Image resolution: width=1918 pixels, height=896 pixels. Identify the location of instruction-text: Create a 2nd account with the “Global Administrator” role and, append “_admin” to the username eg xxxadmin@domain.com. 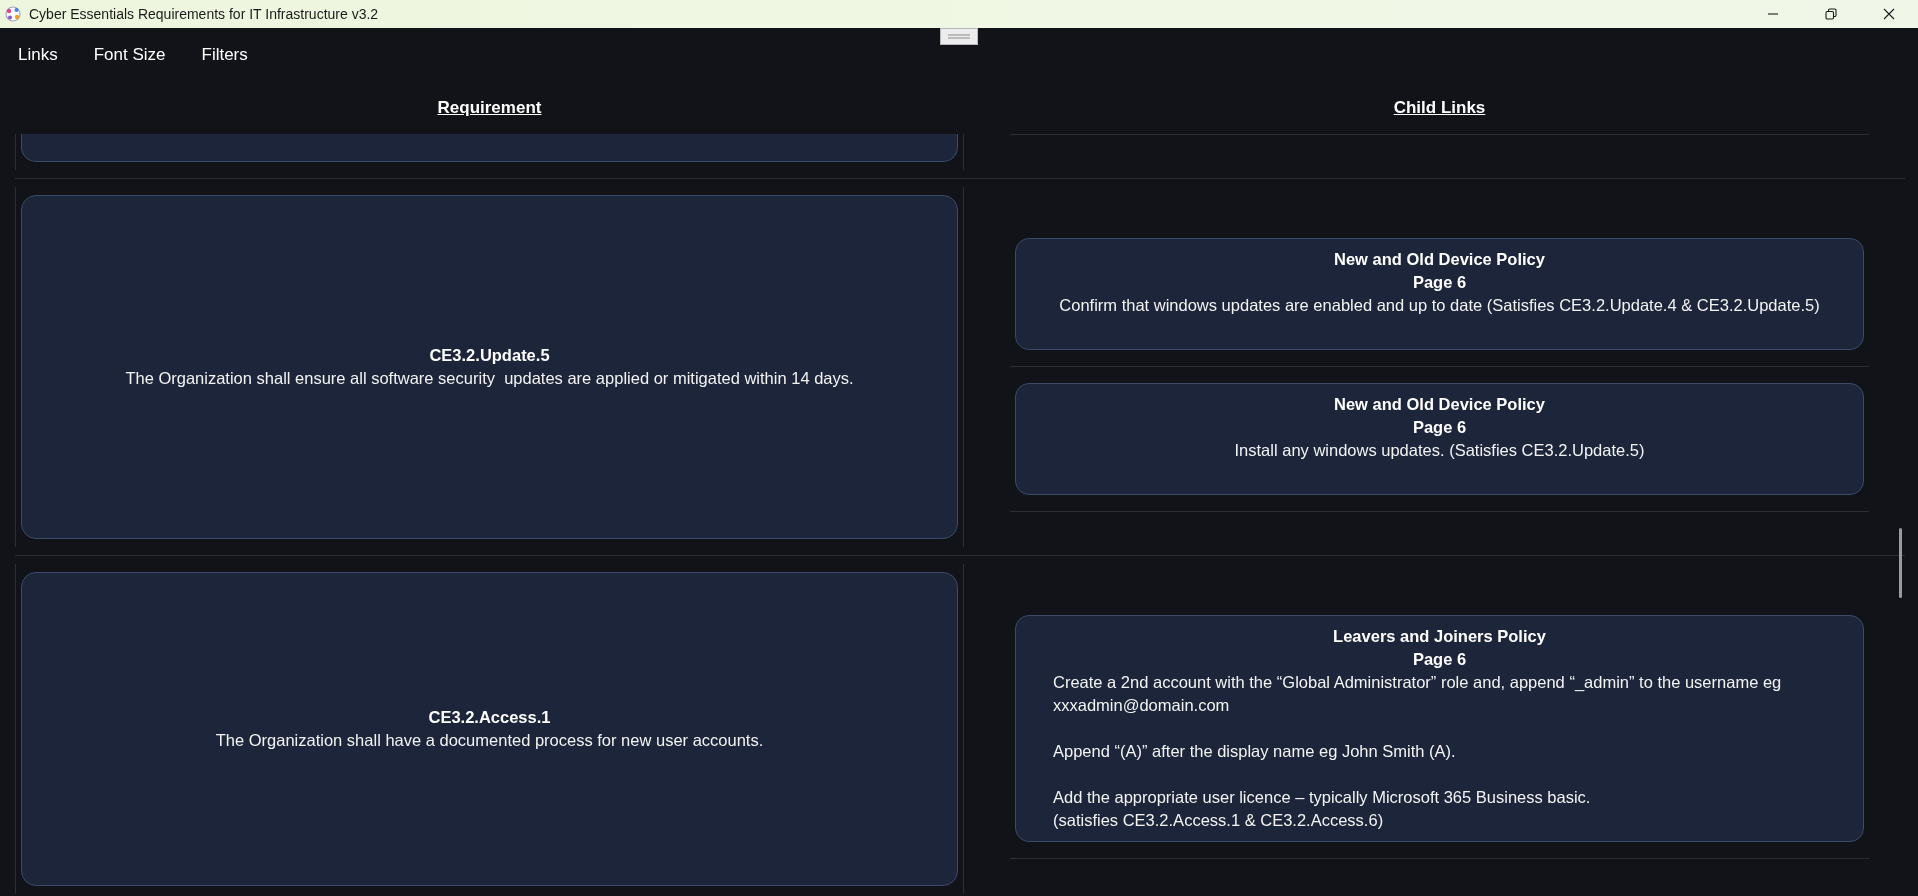
(1418, 694).